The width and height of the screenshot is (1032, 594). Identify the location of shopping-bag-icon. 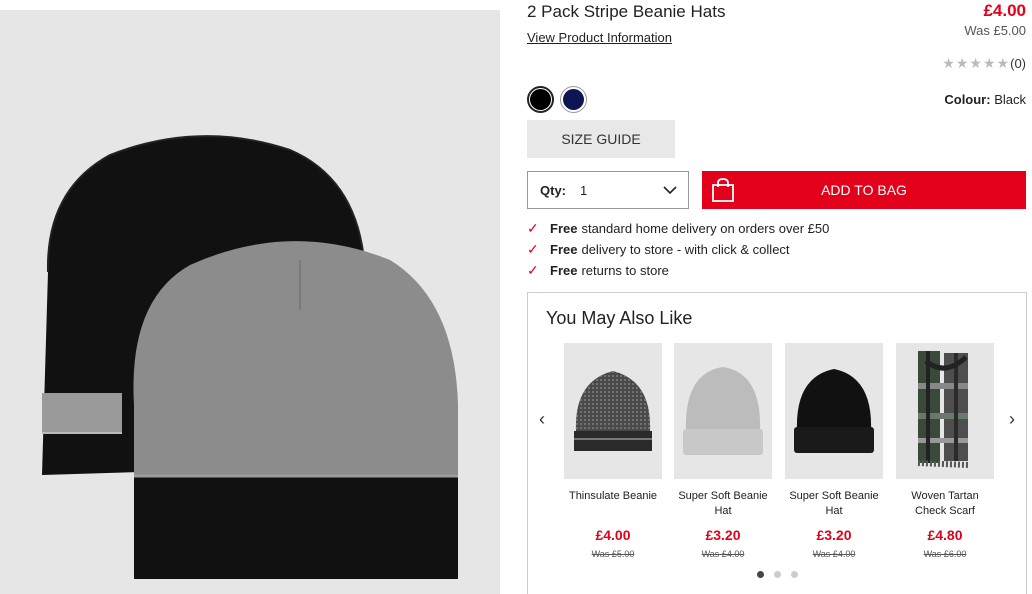
(723, 190).